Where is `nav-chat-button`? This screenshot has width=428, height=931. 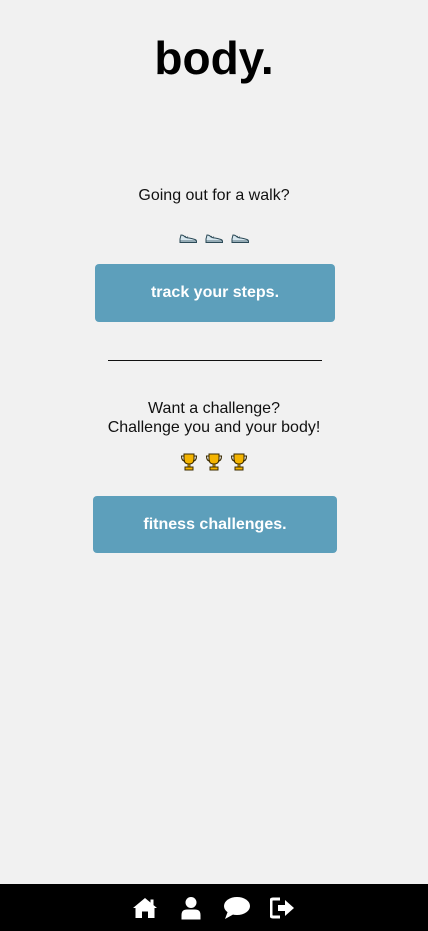 nav-chat-button is located at coordinates (237, 908).